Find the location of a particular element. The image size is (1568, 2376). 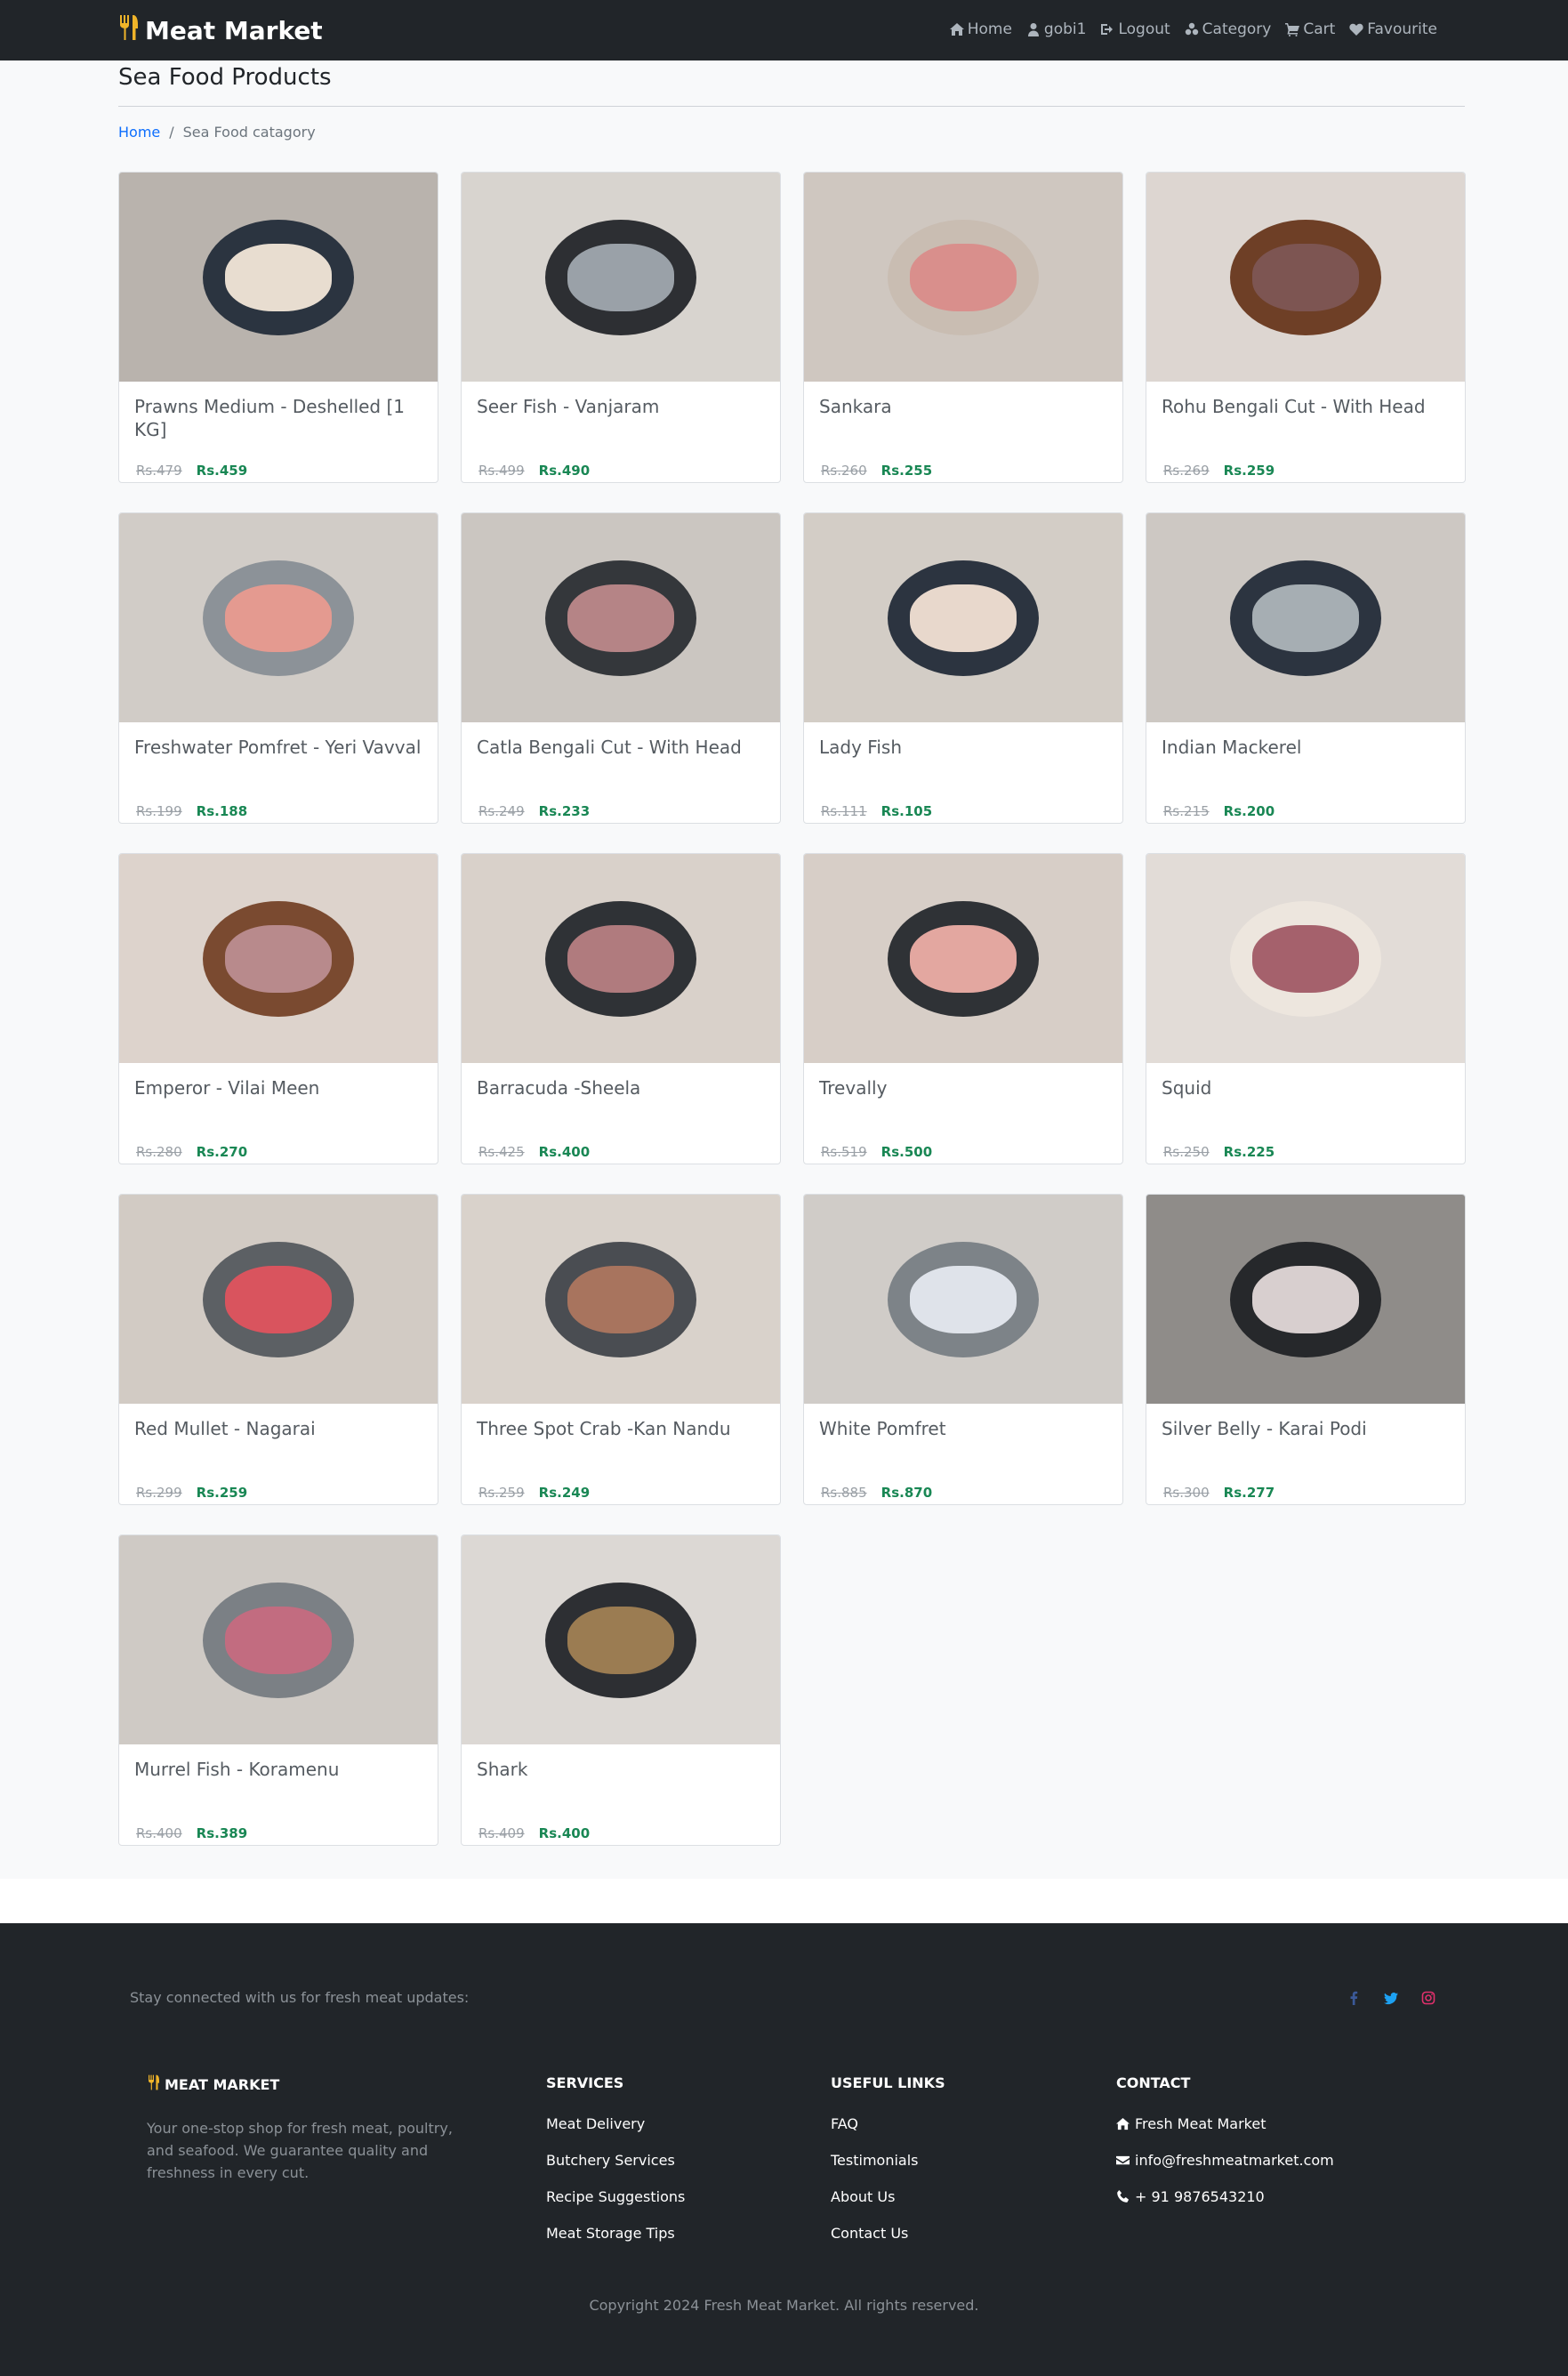

nav-logout-label: Logout is located at coordinates (1144, 29).